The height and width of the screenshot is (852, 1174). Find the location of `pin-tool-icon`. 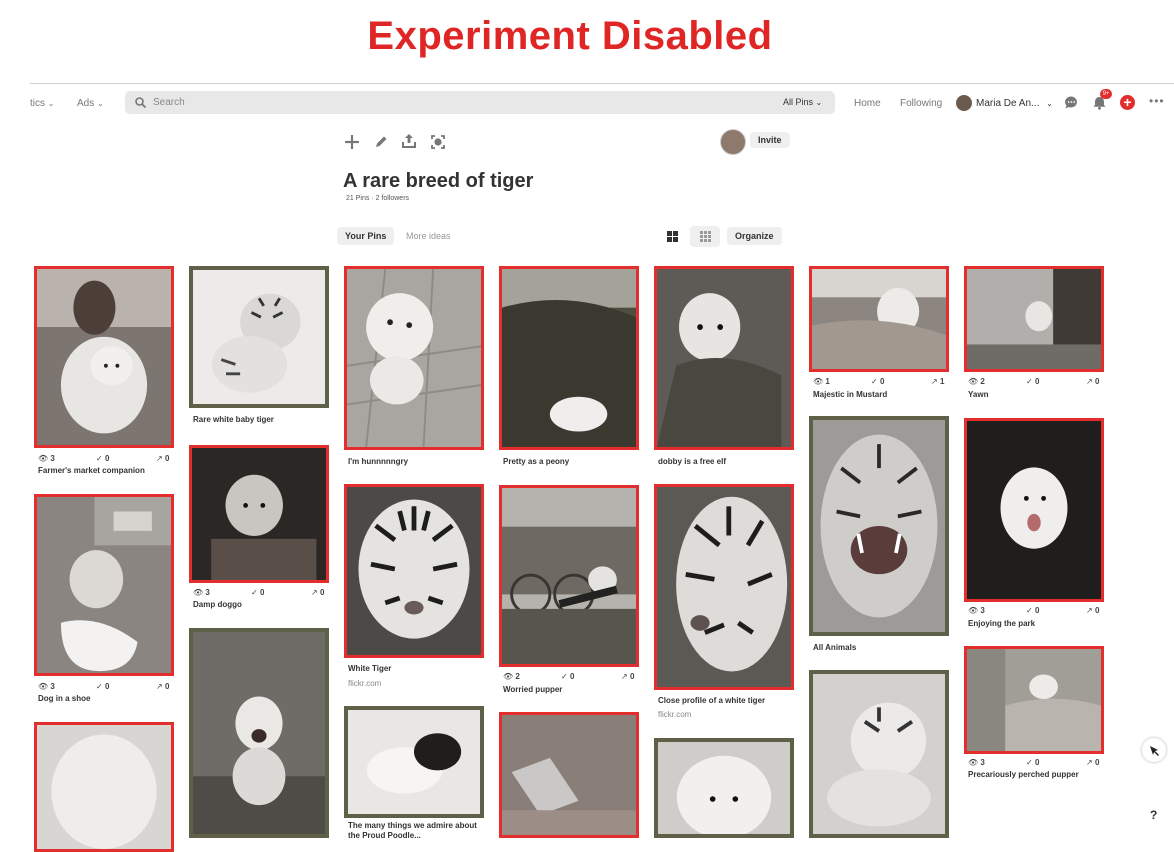

pin-tool-icon is located at coordinates (1154, 751).